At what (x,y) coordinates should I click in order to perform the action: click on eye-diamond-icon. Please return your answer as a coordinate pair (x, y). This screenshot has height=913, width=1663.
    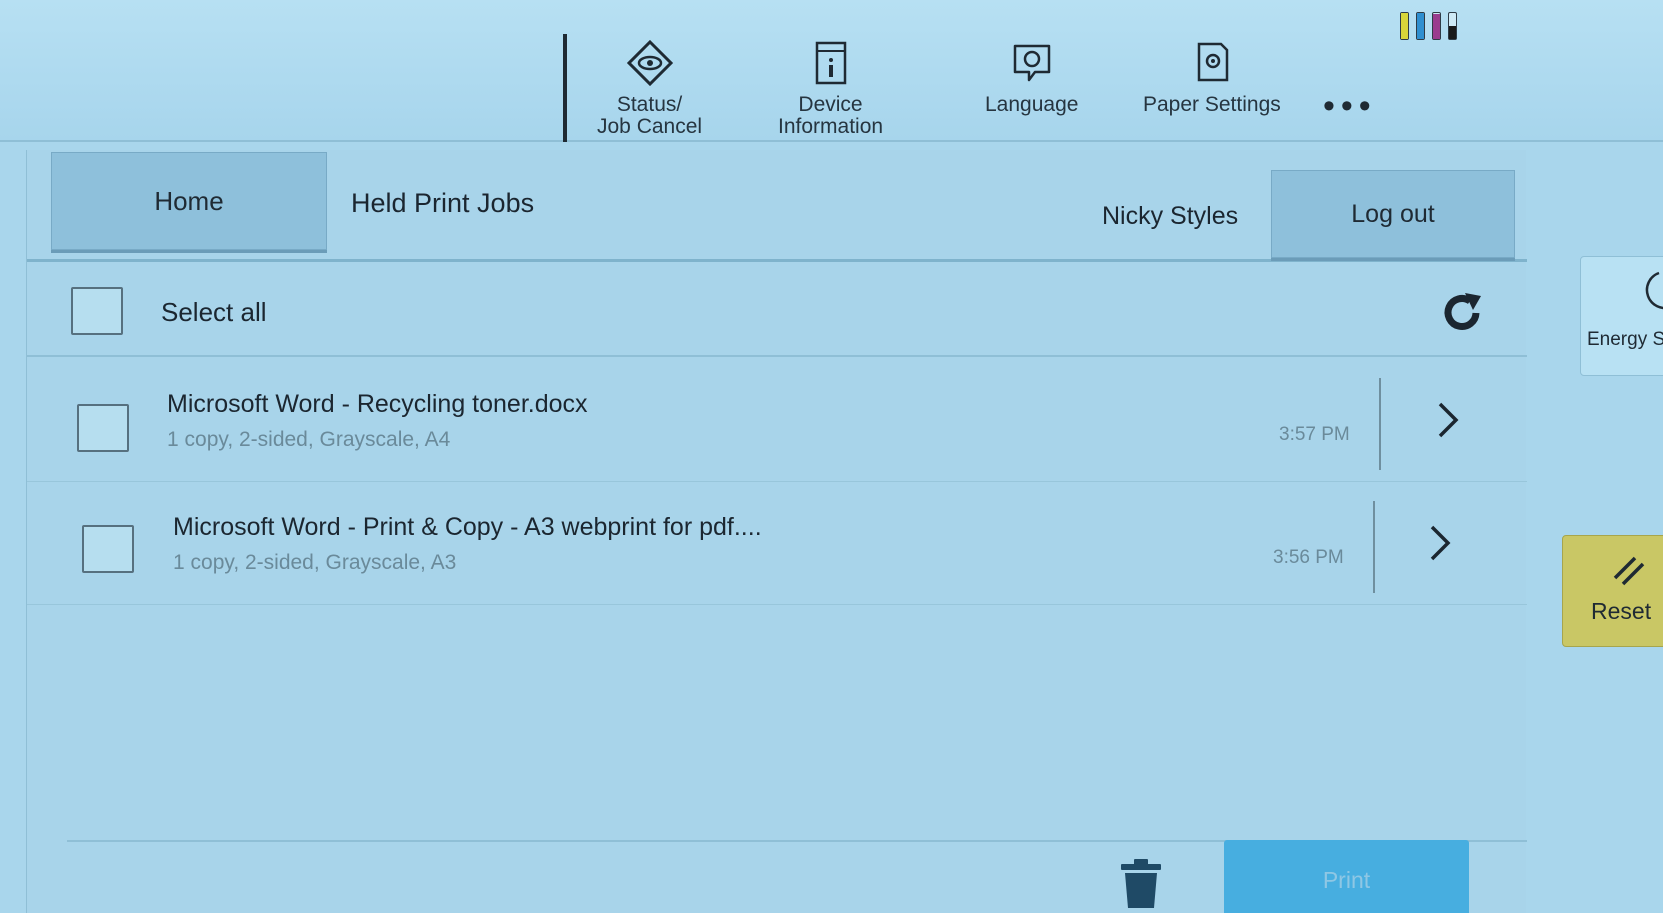
    Looking at the image, I should click on (649, 63).